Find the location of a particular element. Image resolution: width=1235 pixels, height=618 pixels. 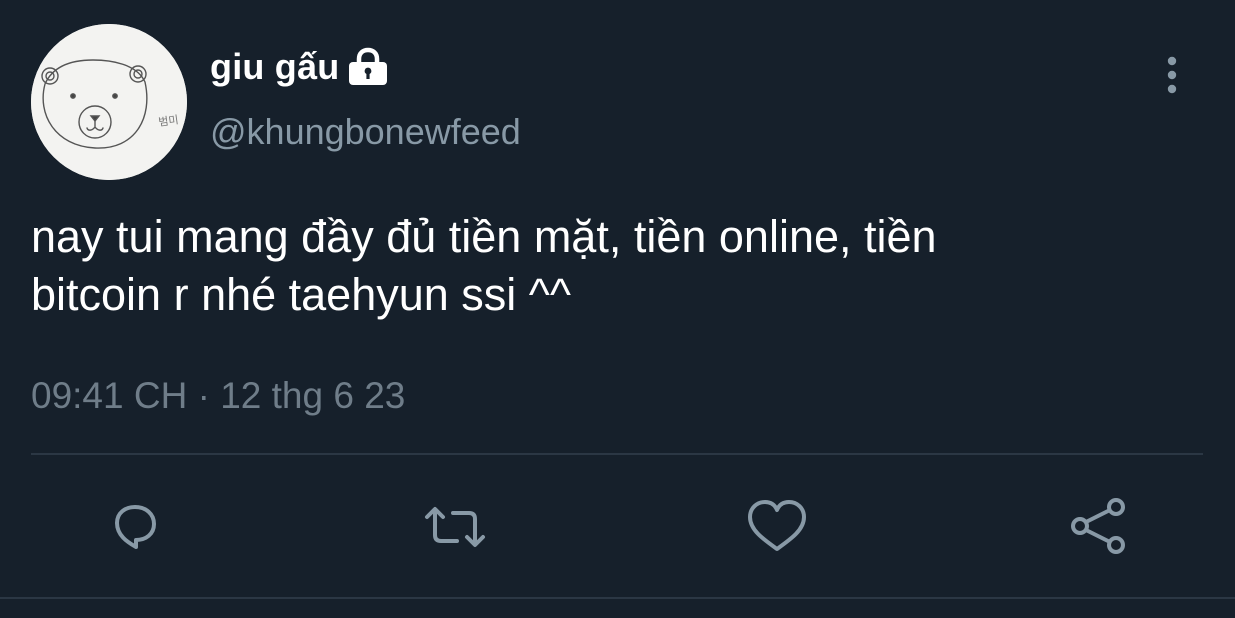

tweet-time: 09:41 CH is located at coordinates (109, 395).